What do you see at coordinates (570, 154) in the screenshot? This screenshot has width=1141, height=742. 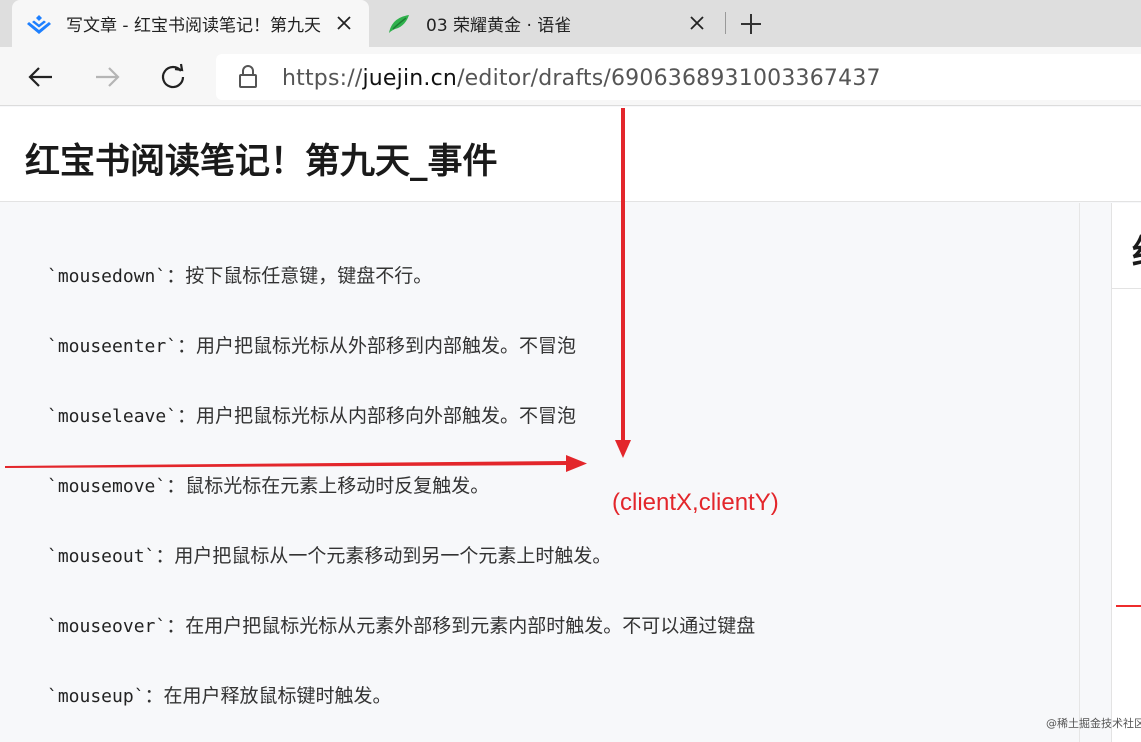 I see `editor-header: 红宝书阅读笔记！第九天_事件` at bounding box center [570, 154].